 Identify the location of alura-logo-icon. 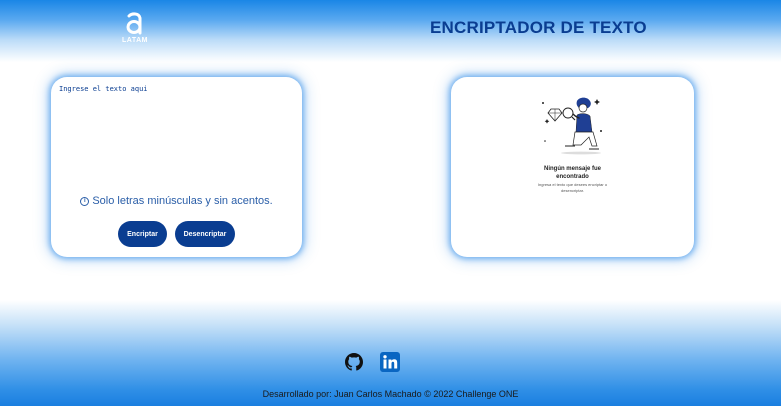
(134, 23).